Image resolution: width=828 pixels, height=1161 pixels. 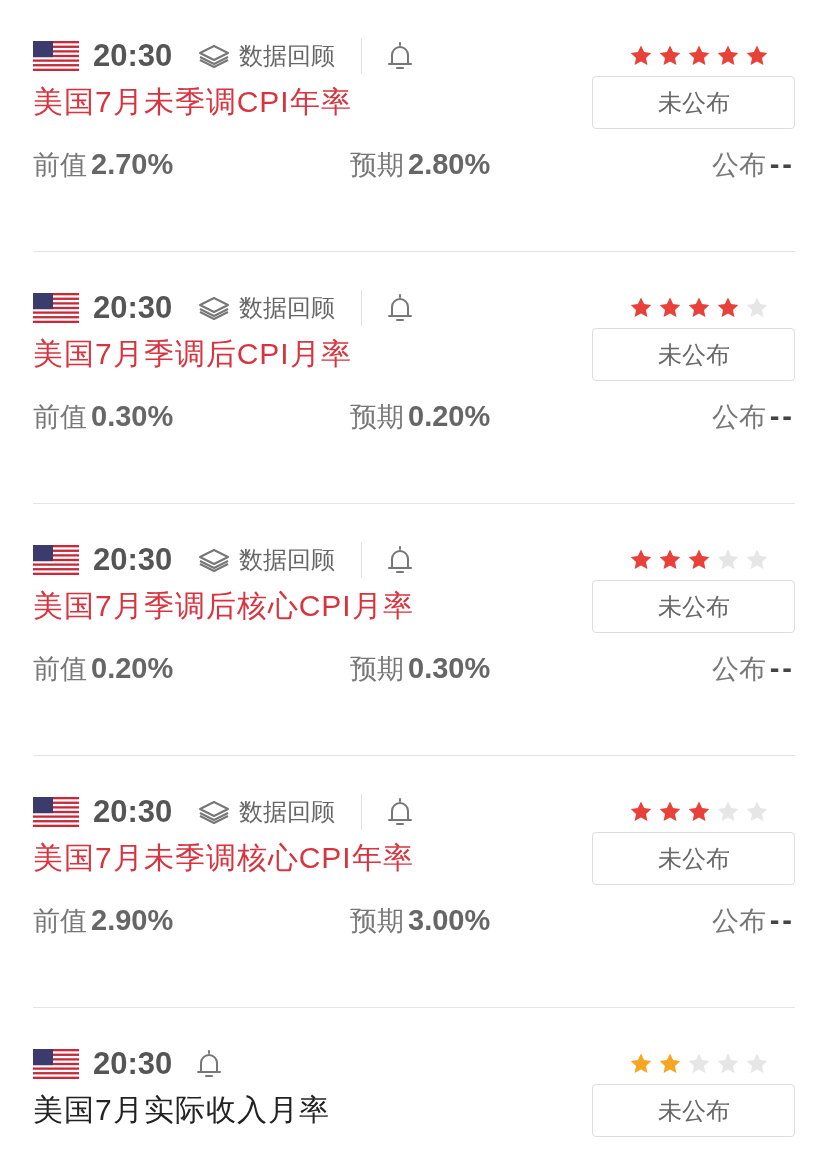 What do you see at coordinates (449, 920) in the screenshot?
I see `value-number: 3.00%` at bounding box center [449, 920].